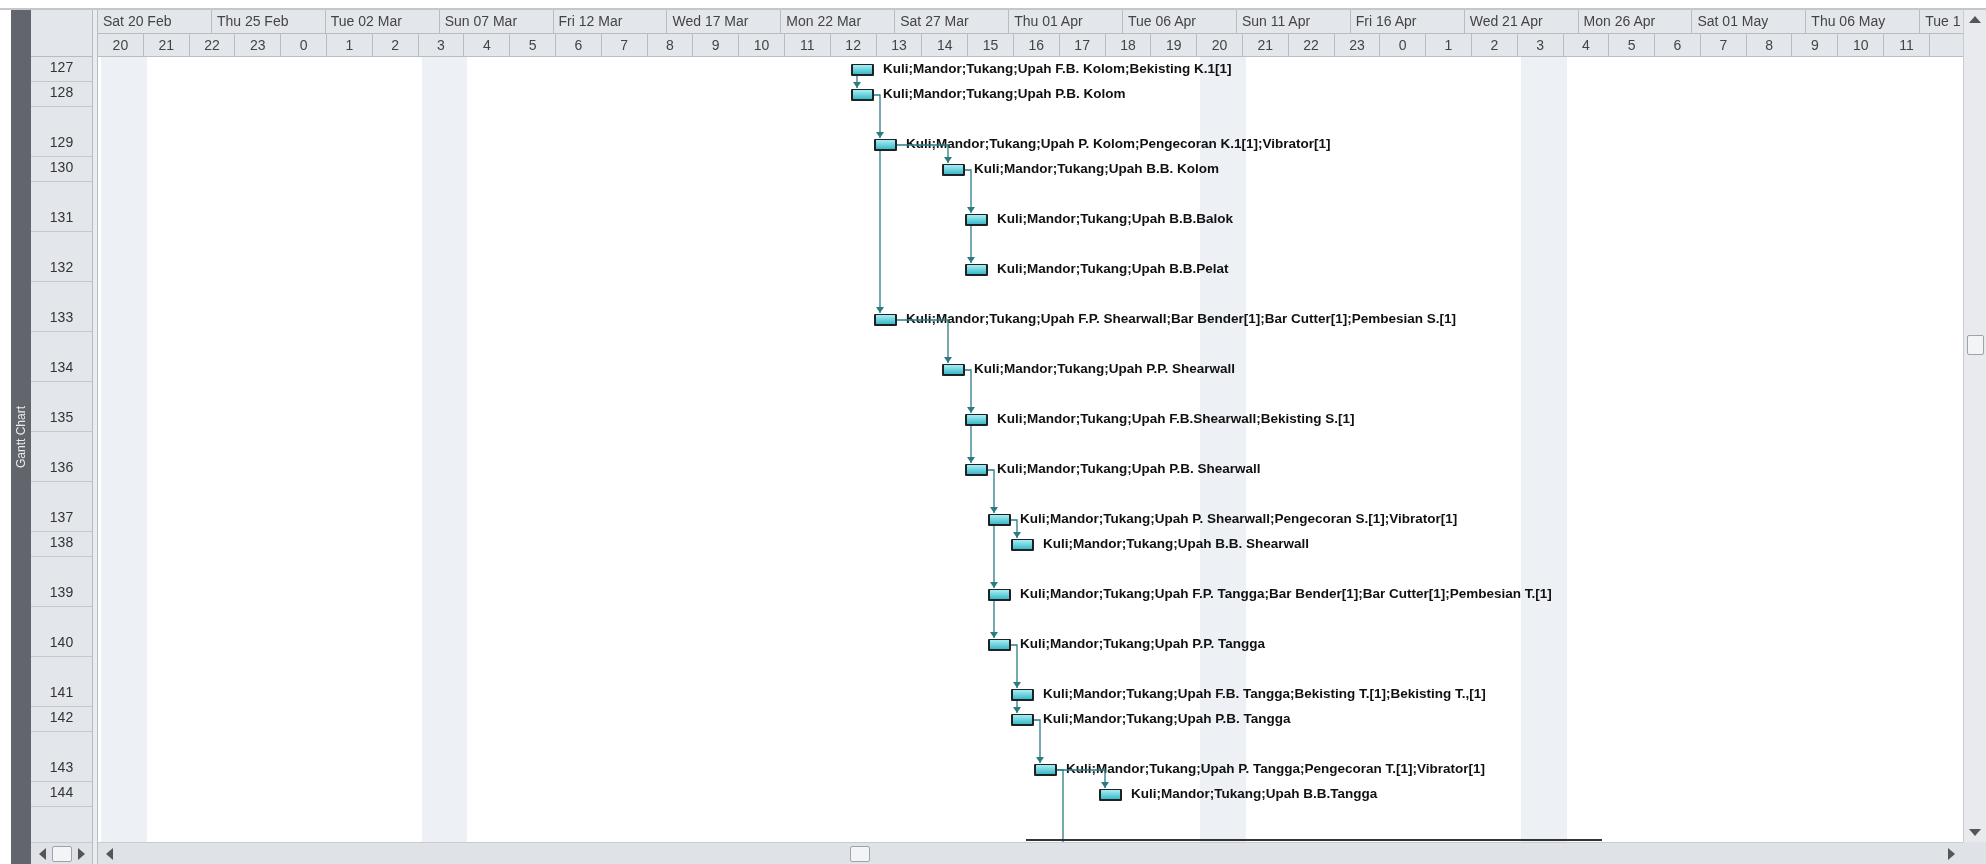 The width and height of the screenshot is (1986, 864). I want to click on resource-label: Kuli;Mandor;Tukang;Upah B.B.Tangga, so click(1254, 794).